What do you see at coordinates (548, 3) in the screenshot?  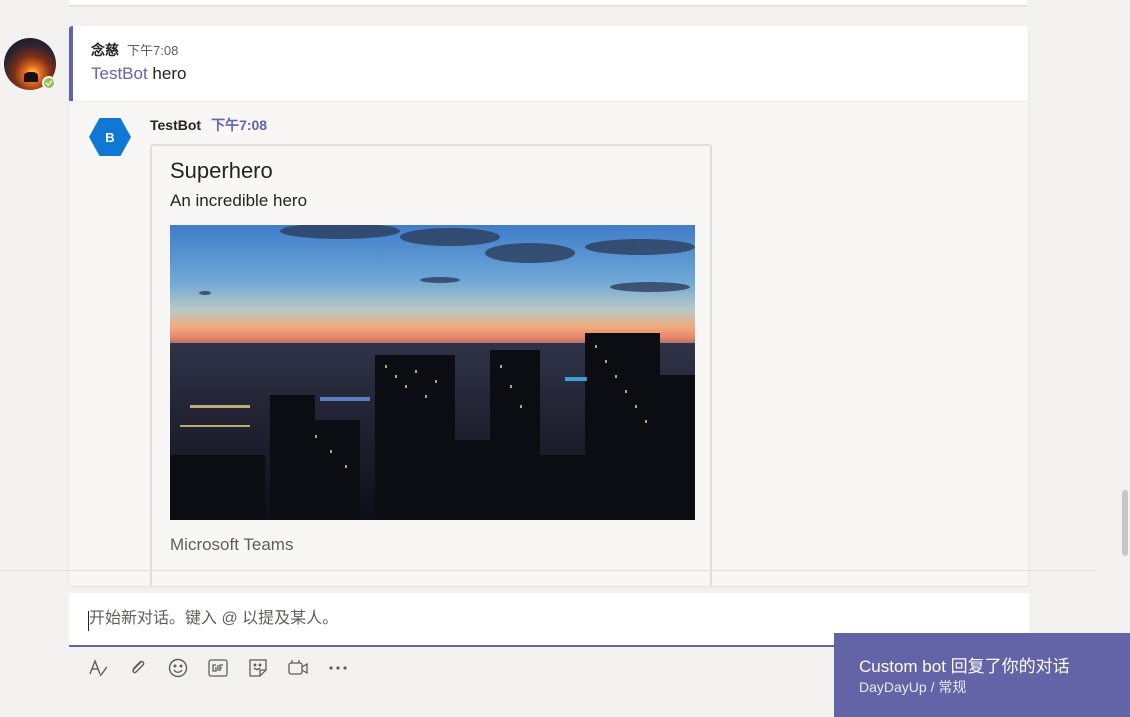 I see `previous-message-card` at bounding box center [548, 3].